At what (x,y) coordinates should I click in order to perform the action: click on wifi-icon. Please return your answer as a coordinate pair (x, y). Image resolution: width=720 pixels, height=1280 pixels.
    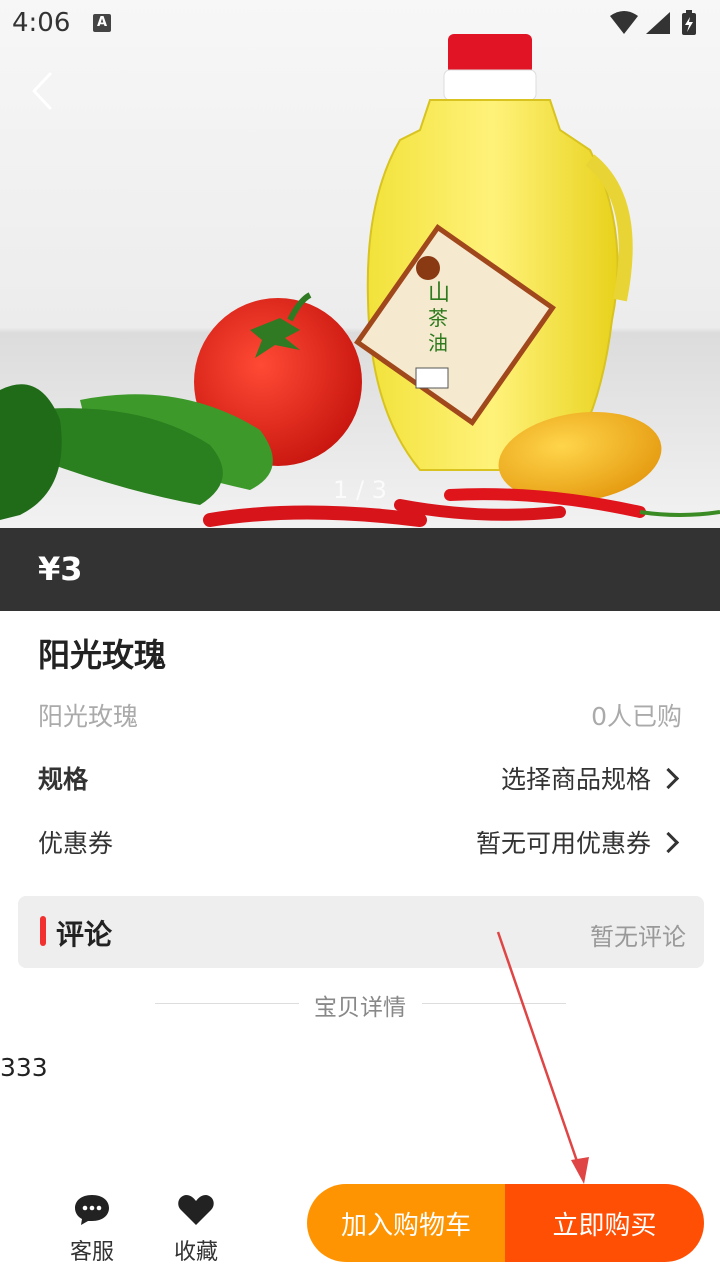
    Looking at the image, I should click on (624, 22).